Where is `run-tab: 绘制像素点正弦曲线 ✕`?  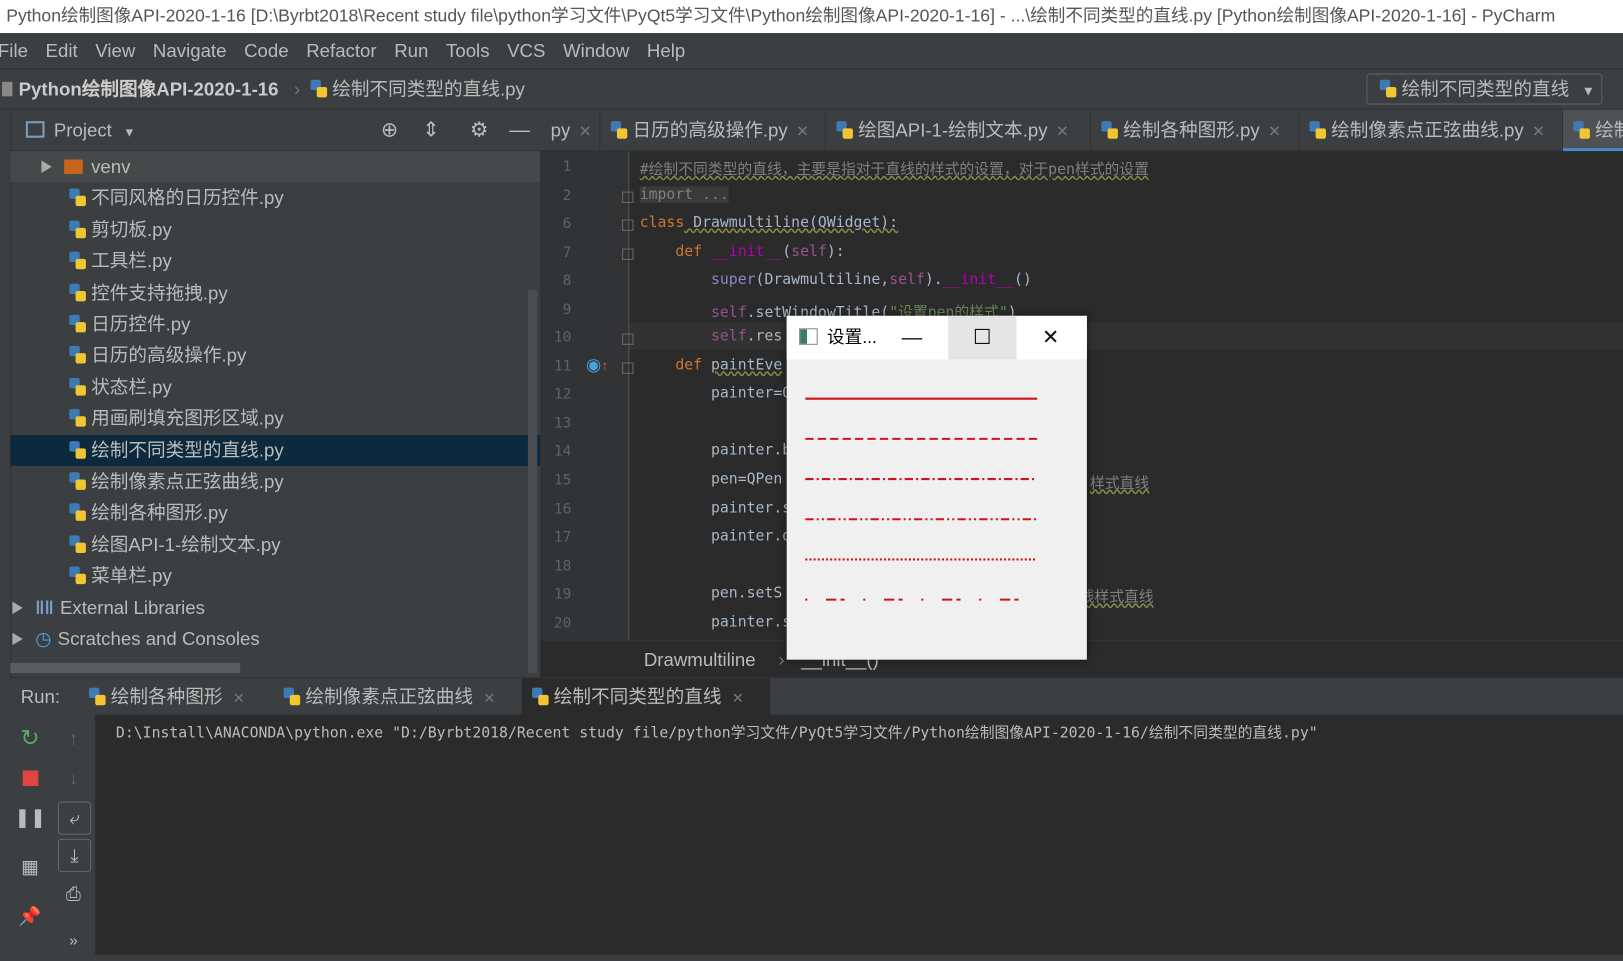
run-tab: 绘制像素点正弦曲线 ✕ is located at coordinates (399, 696).